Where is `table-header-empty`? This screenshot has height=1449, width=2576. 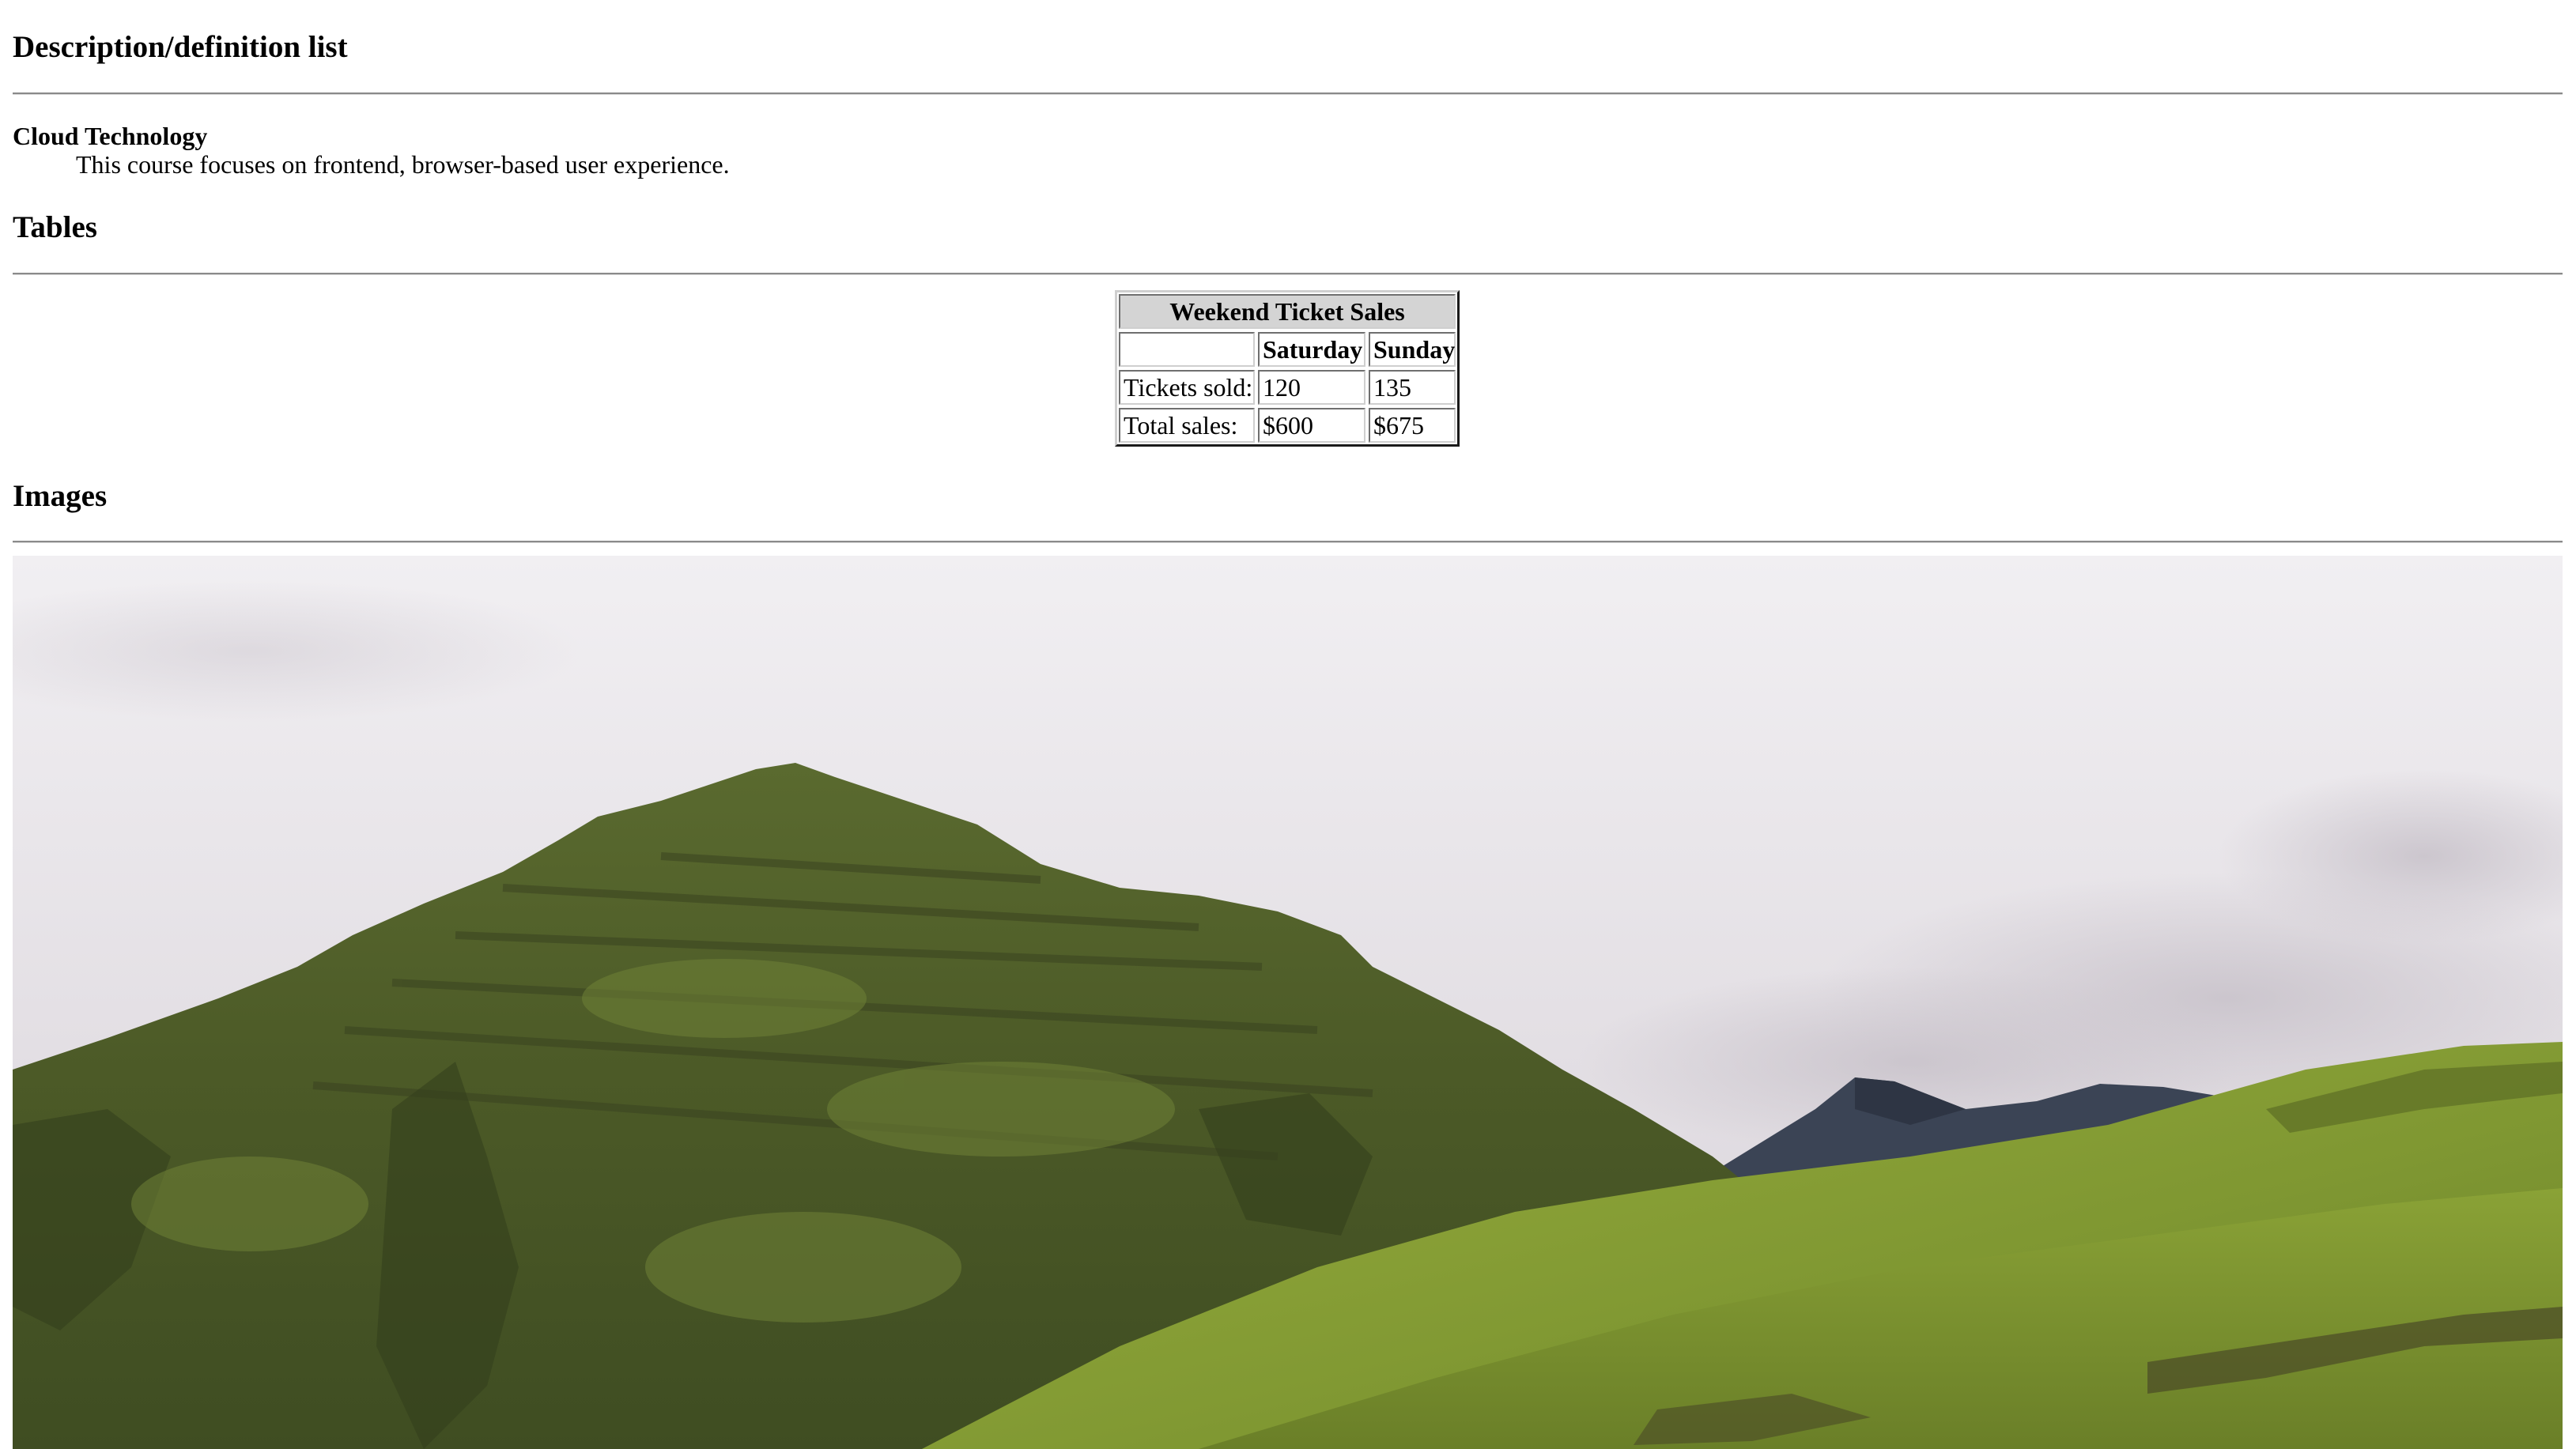 table-header-empty is located at coordinates (1187, 349).